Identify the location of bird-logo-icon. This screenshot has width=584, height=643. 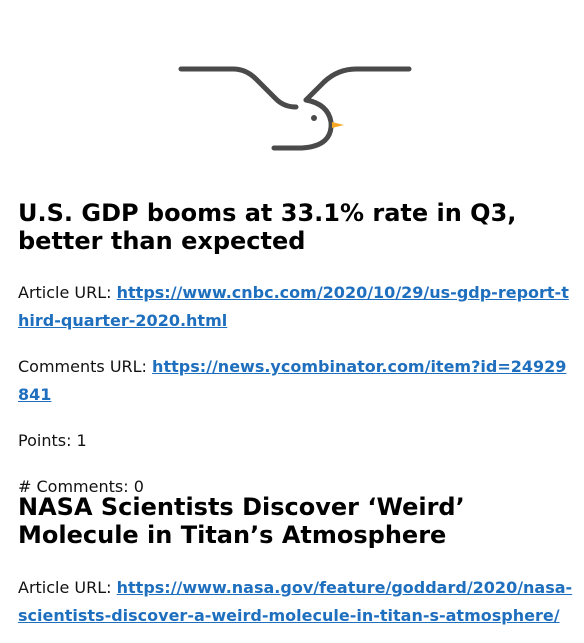
(295, 108).